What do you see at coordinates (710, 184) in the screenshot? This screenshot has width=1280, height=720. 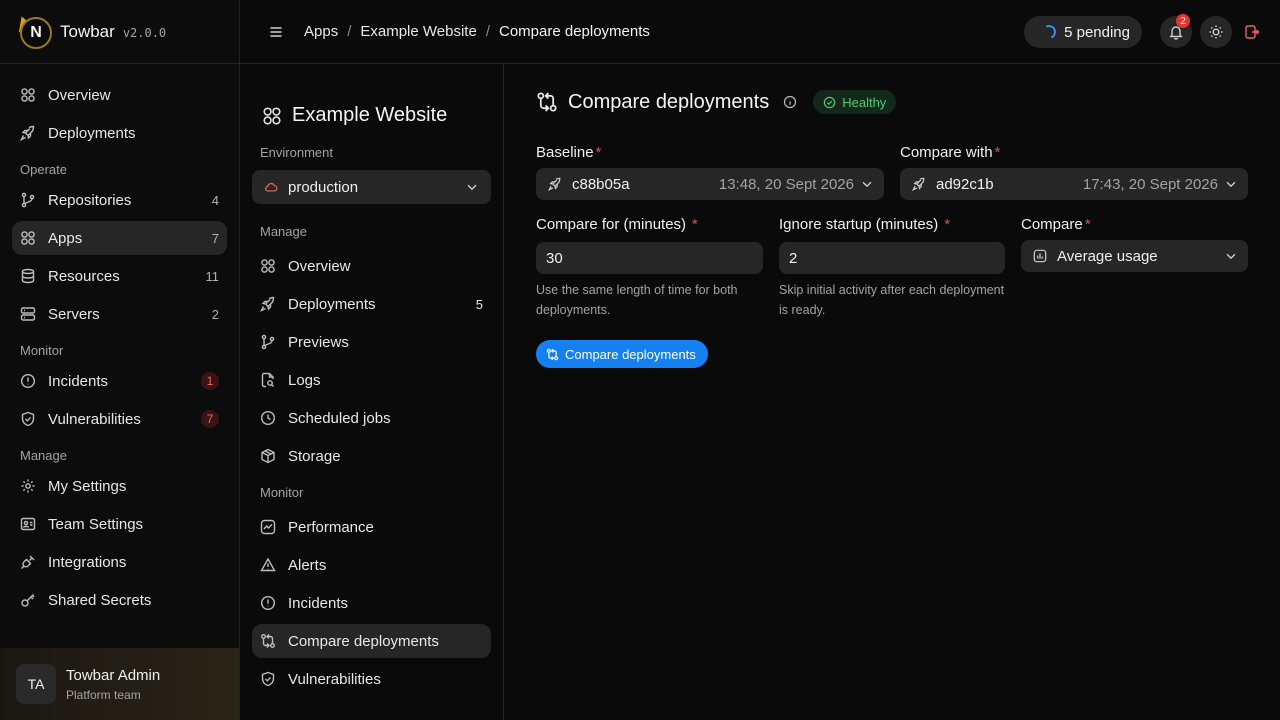 I see `baseline-select: c88b05a 13:48, 20 Sept 2026` at bounding box center [710, 184].